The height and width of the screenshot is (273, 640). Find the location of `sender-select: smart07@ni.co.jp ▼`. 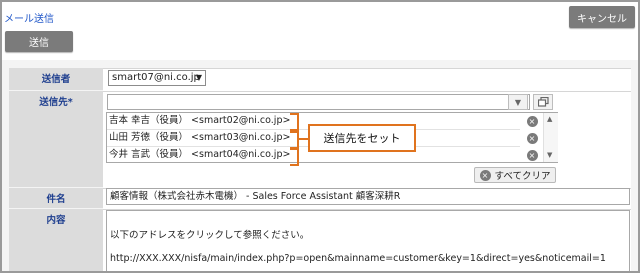

sender-select: smart07@ni.co.jp ▼ is located at coordinates (157, 78).